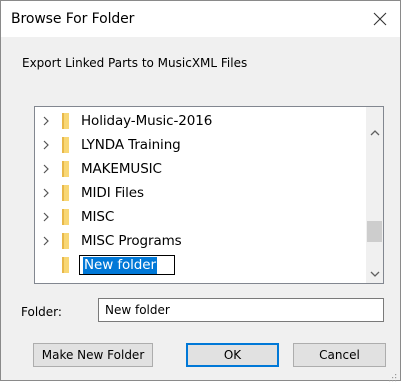 The height and width of the screenshot is (386, 401). What do you see at coordinates (392, 374) in the screenshot?
I see `resize-grip-icon` at bounding box center [392, 374].